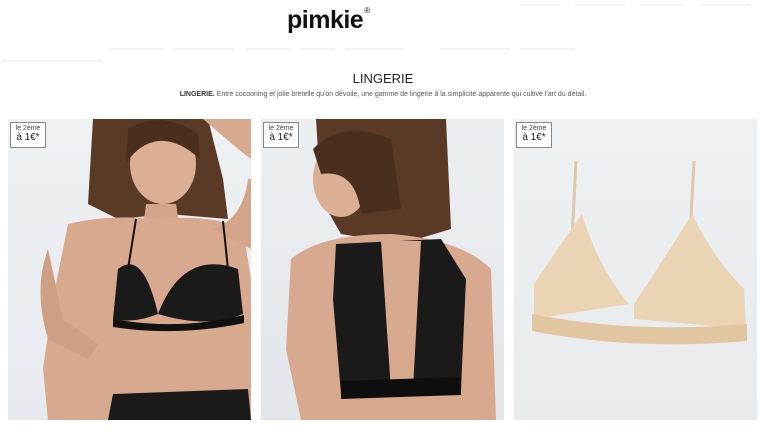  Describe the element at coordinates (639, 252) in the screenshot. I see `product-image` at that location.